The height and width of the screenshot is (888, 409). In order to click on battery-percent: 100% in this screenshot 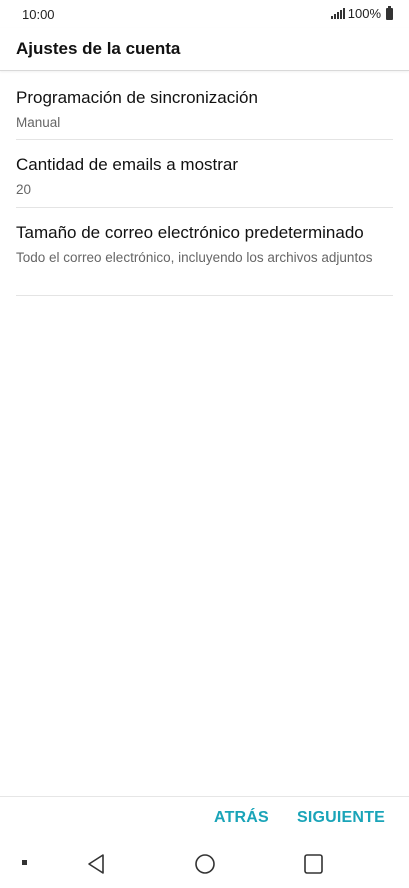, I will do `click(364, 13)`.